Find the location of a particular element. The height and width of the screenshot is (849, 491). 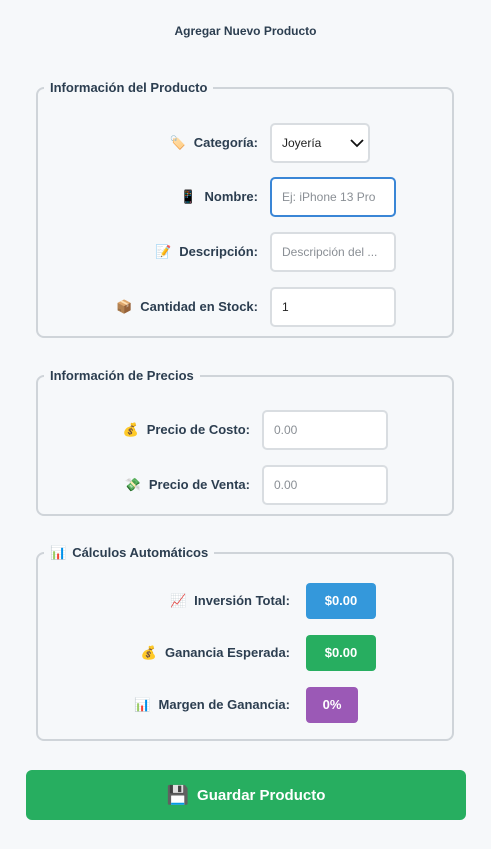

cost-row: 💰 Precio de Costo: is located at coordinates (247, 430).